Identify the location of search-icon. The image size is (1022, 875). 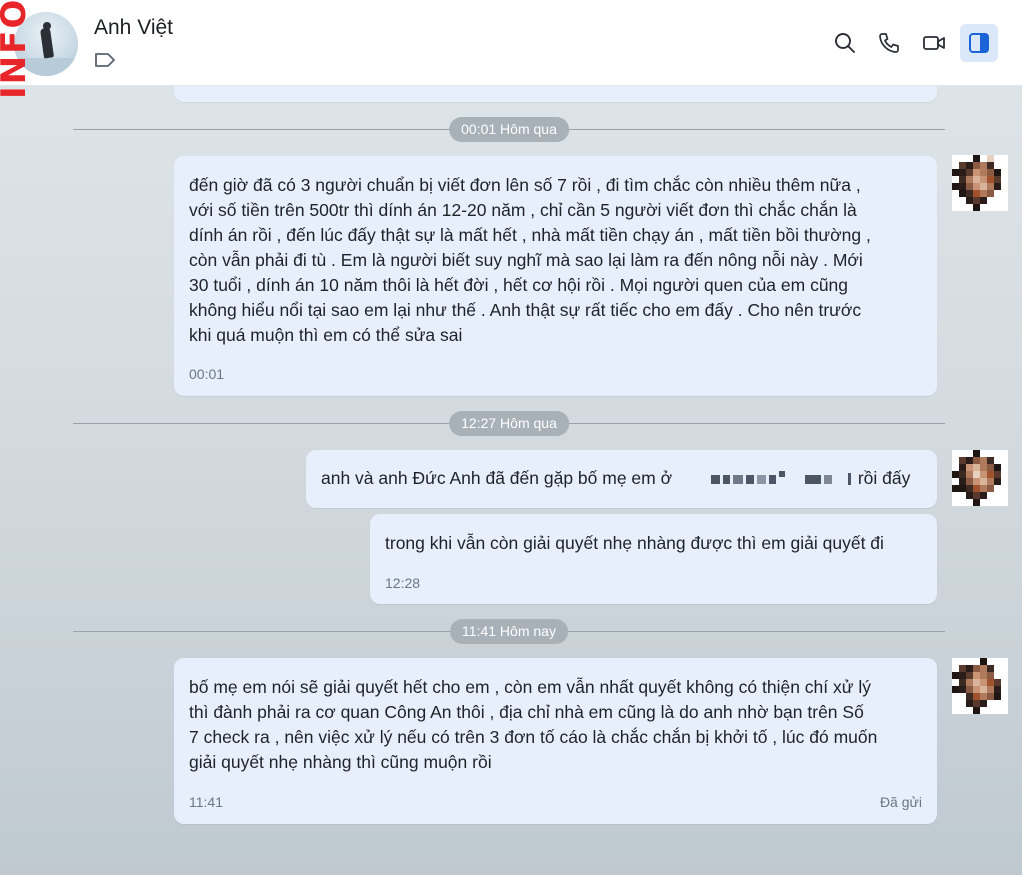
(845, 43).